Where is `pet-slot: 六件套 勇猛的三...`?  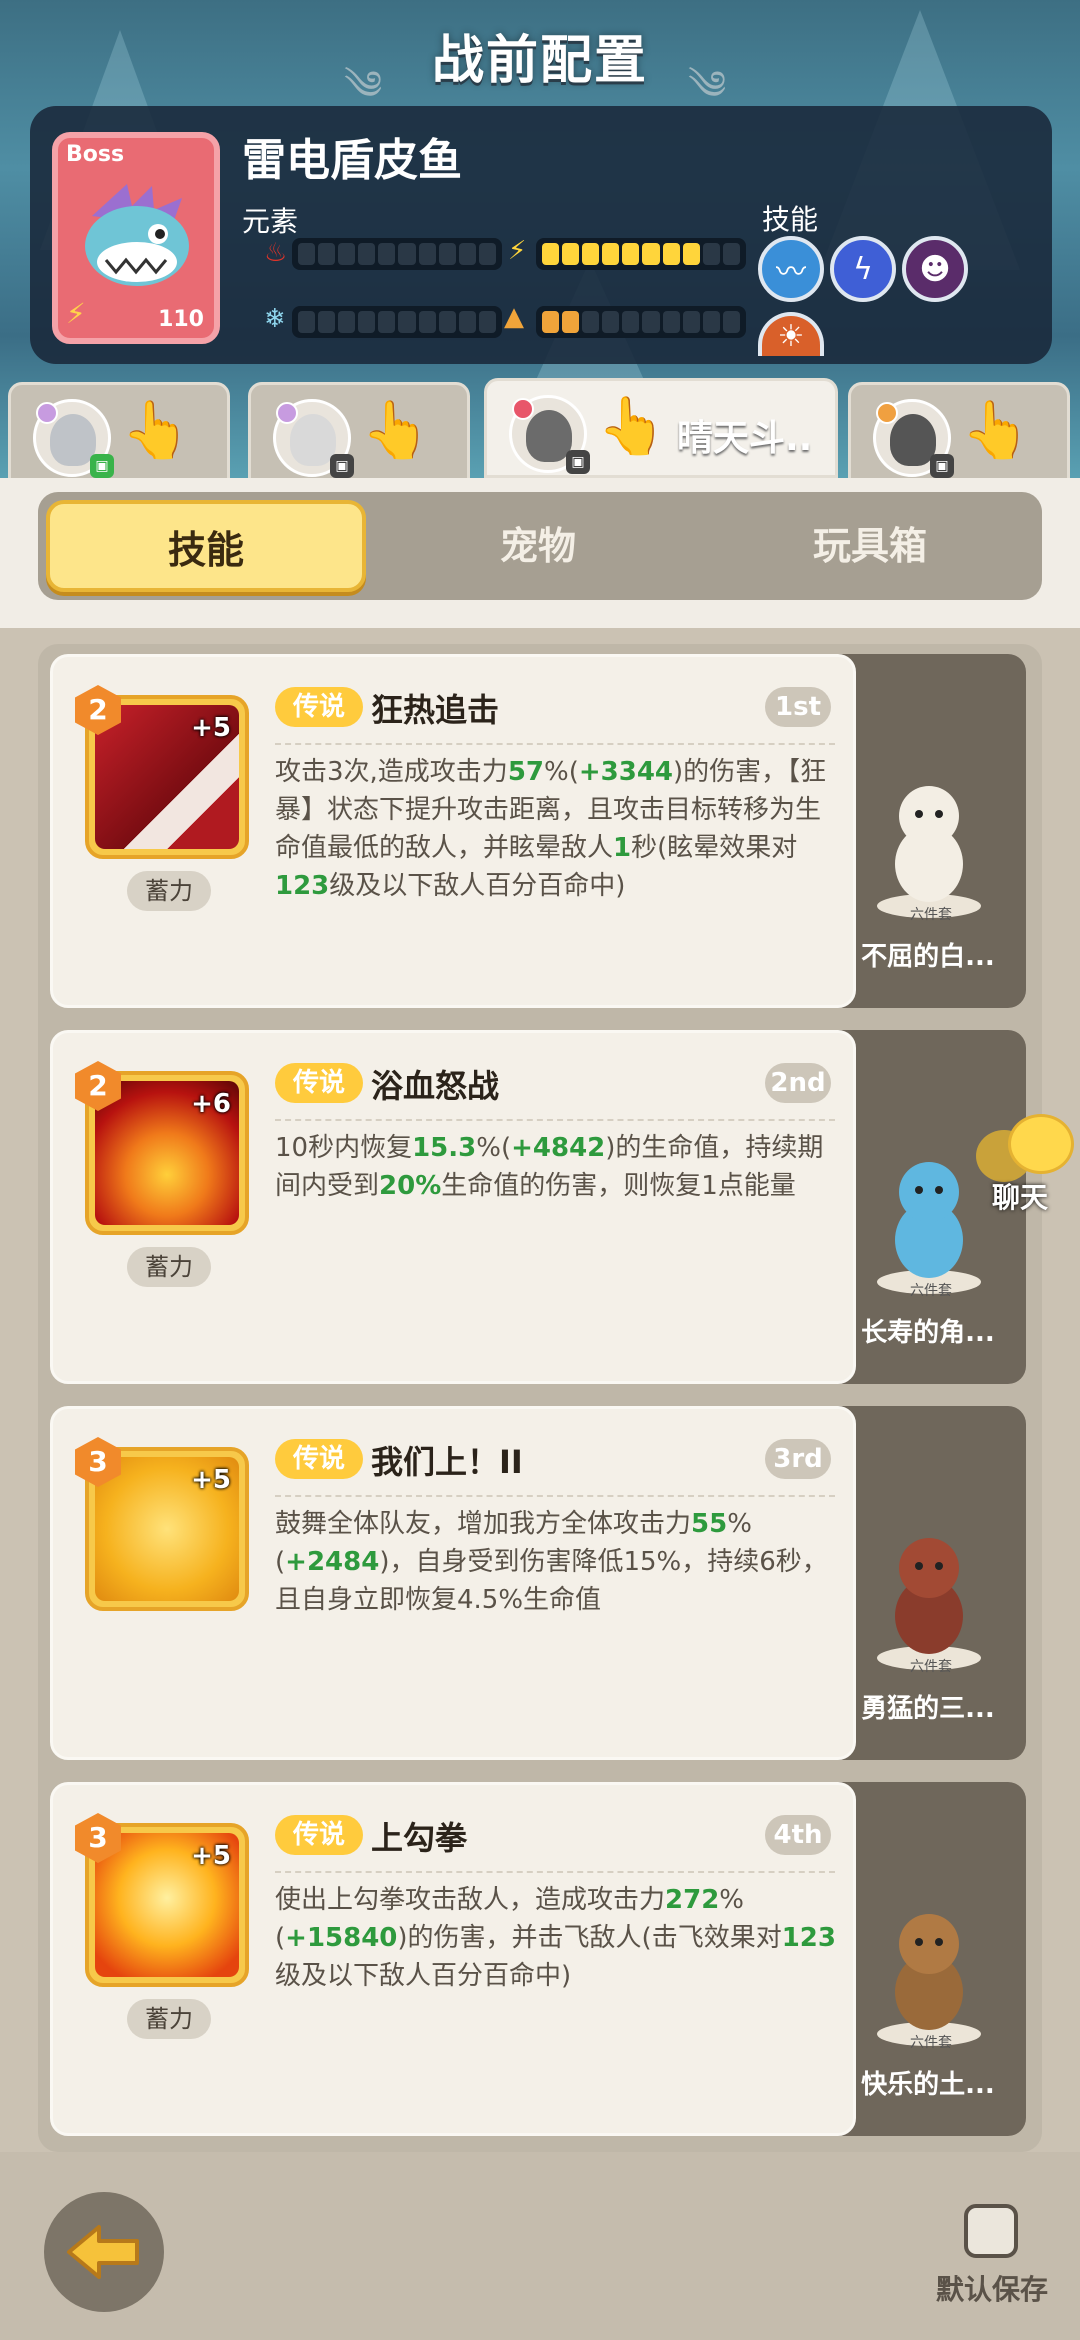
pet-slot: 六件套 勇猛的三... is located at coordinates (928, 1583).